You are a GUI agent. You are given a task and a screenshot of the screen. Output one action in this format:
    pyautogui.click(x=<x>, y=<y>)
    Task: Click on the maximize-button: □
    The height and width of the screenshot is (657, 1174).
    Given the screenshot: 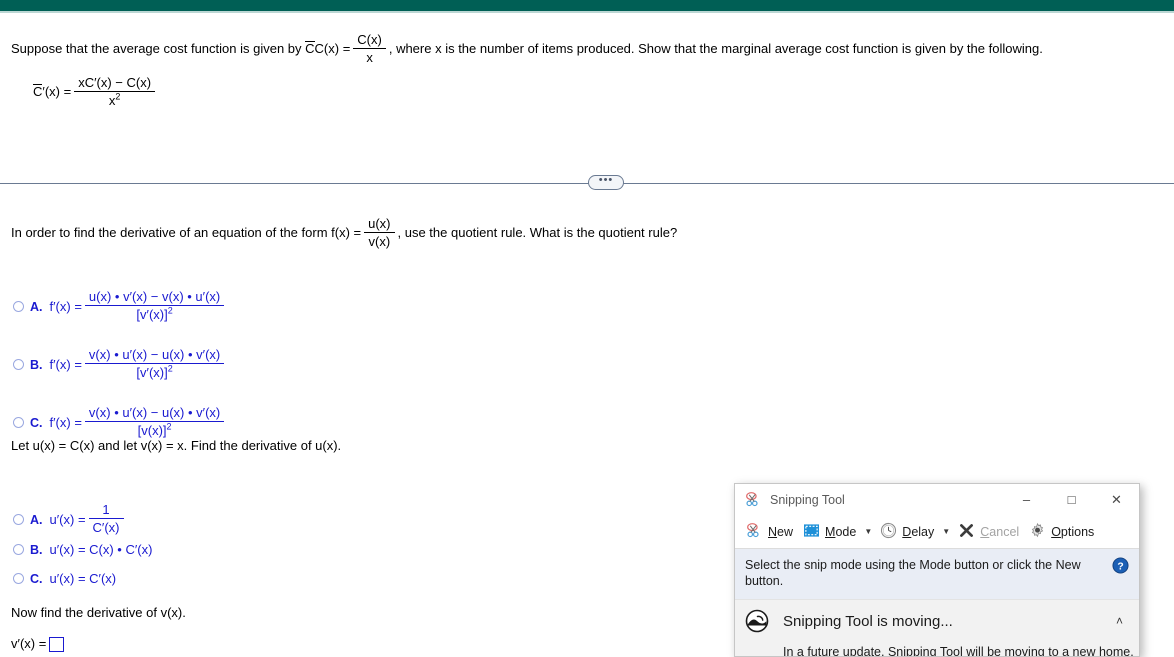 What is the action you would take?
    pyautogui.click(x=1071, y=499)
    